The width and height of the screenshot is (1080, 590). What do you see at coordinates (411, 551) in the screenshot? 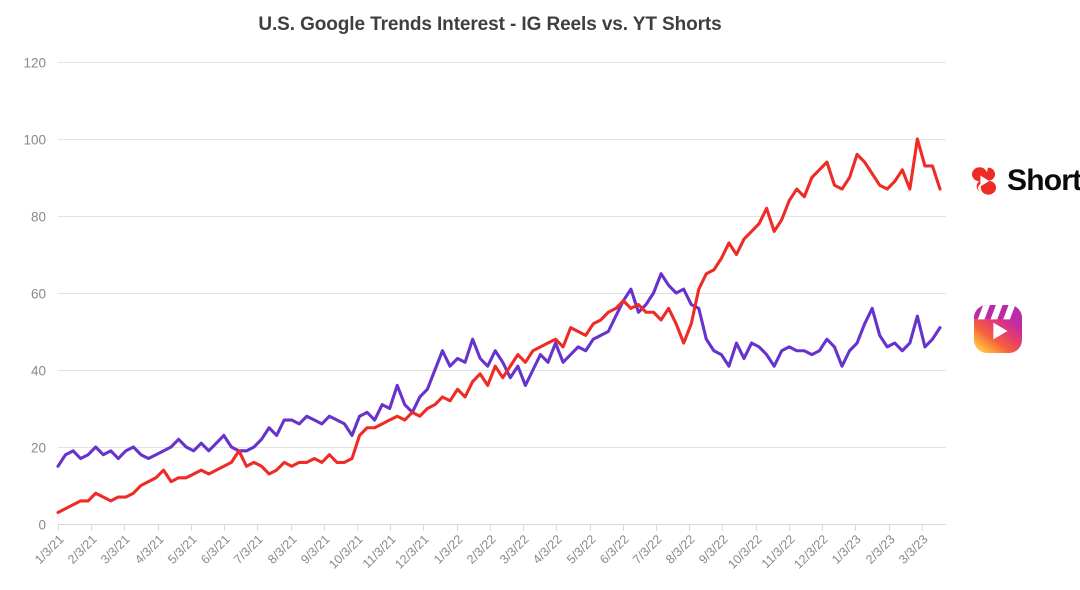
I see `x-axis-tick-label: 12/3/21` at bounding box center [411, 551].